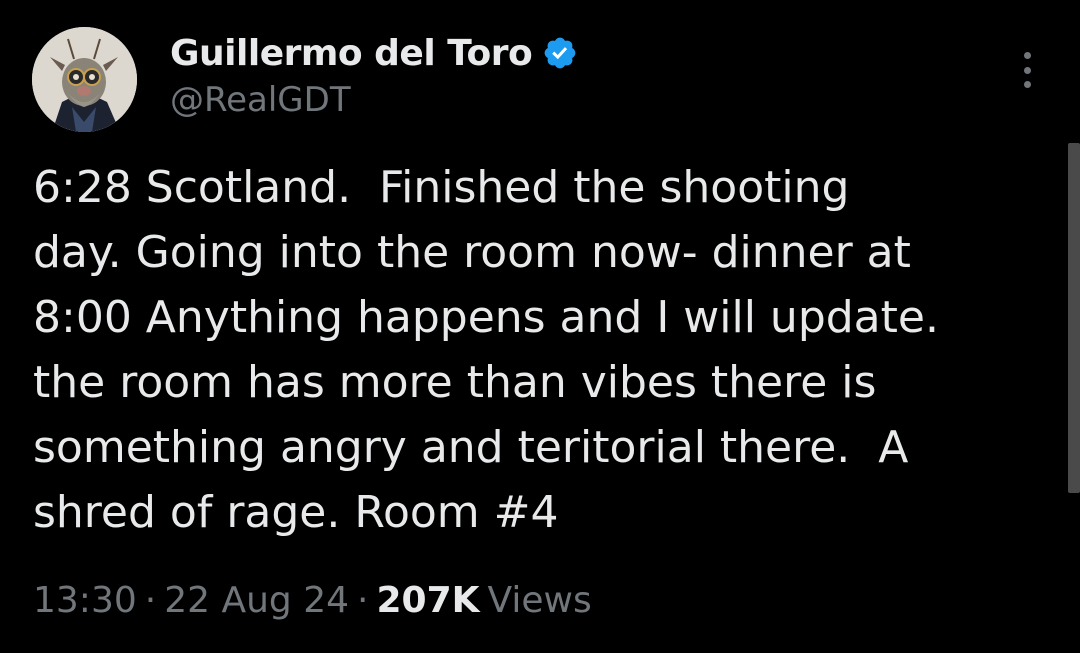 This screenshot has height=653, width=1080. Describe the element at coordinates (85, 600) in the screenshot. I see `tweet-time: 13:30` at that location.